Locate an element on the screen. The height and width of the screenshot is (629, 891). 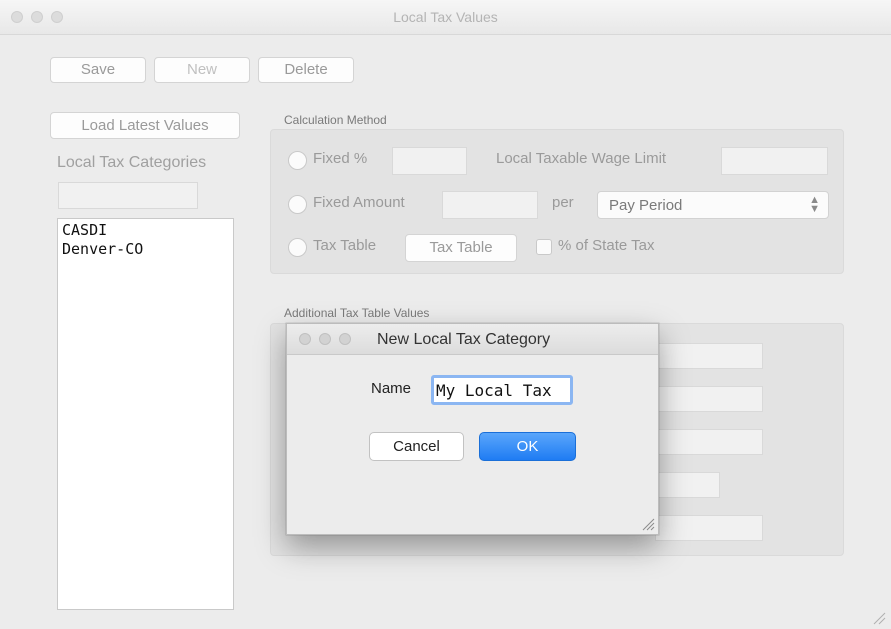
categories-list: CASDI Denver-CO is located at coordinates (145, 414).